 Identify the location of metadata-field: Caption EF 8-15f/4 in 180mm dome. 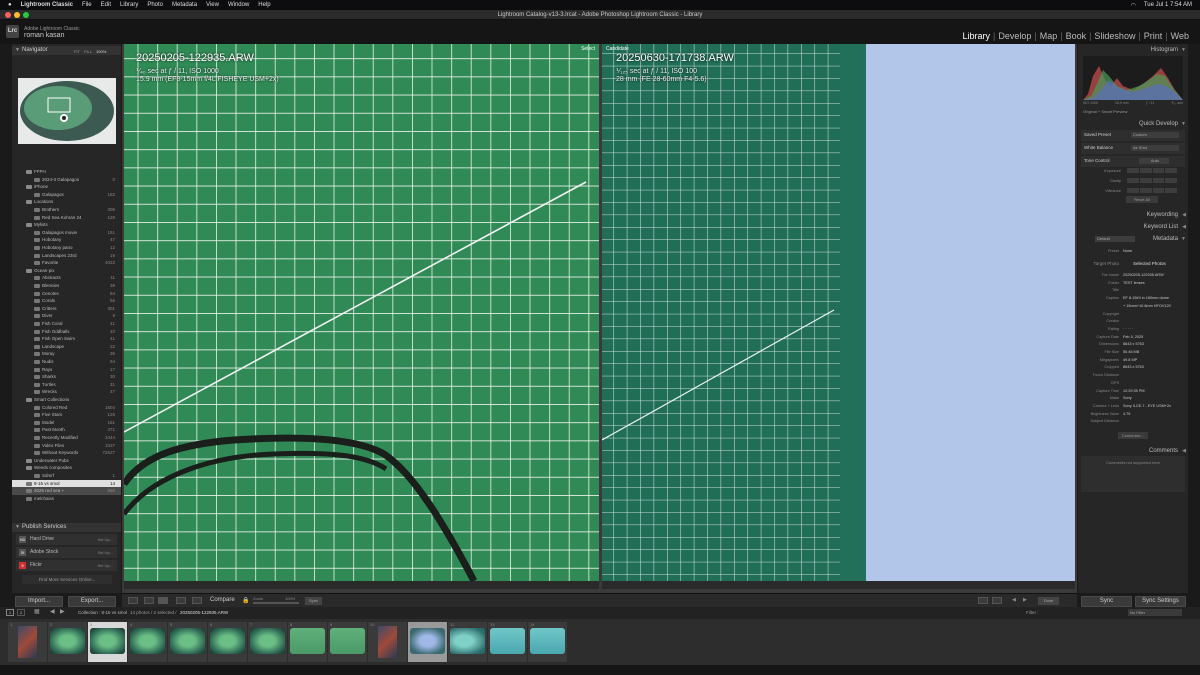
(1133, 300).